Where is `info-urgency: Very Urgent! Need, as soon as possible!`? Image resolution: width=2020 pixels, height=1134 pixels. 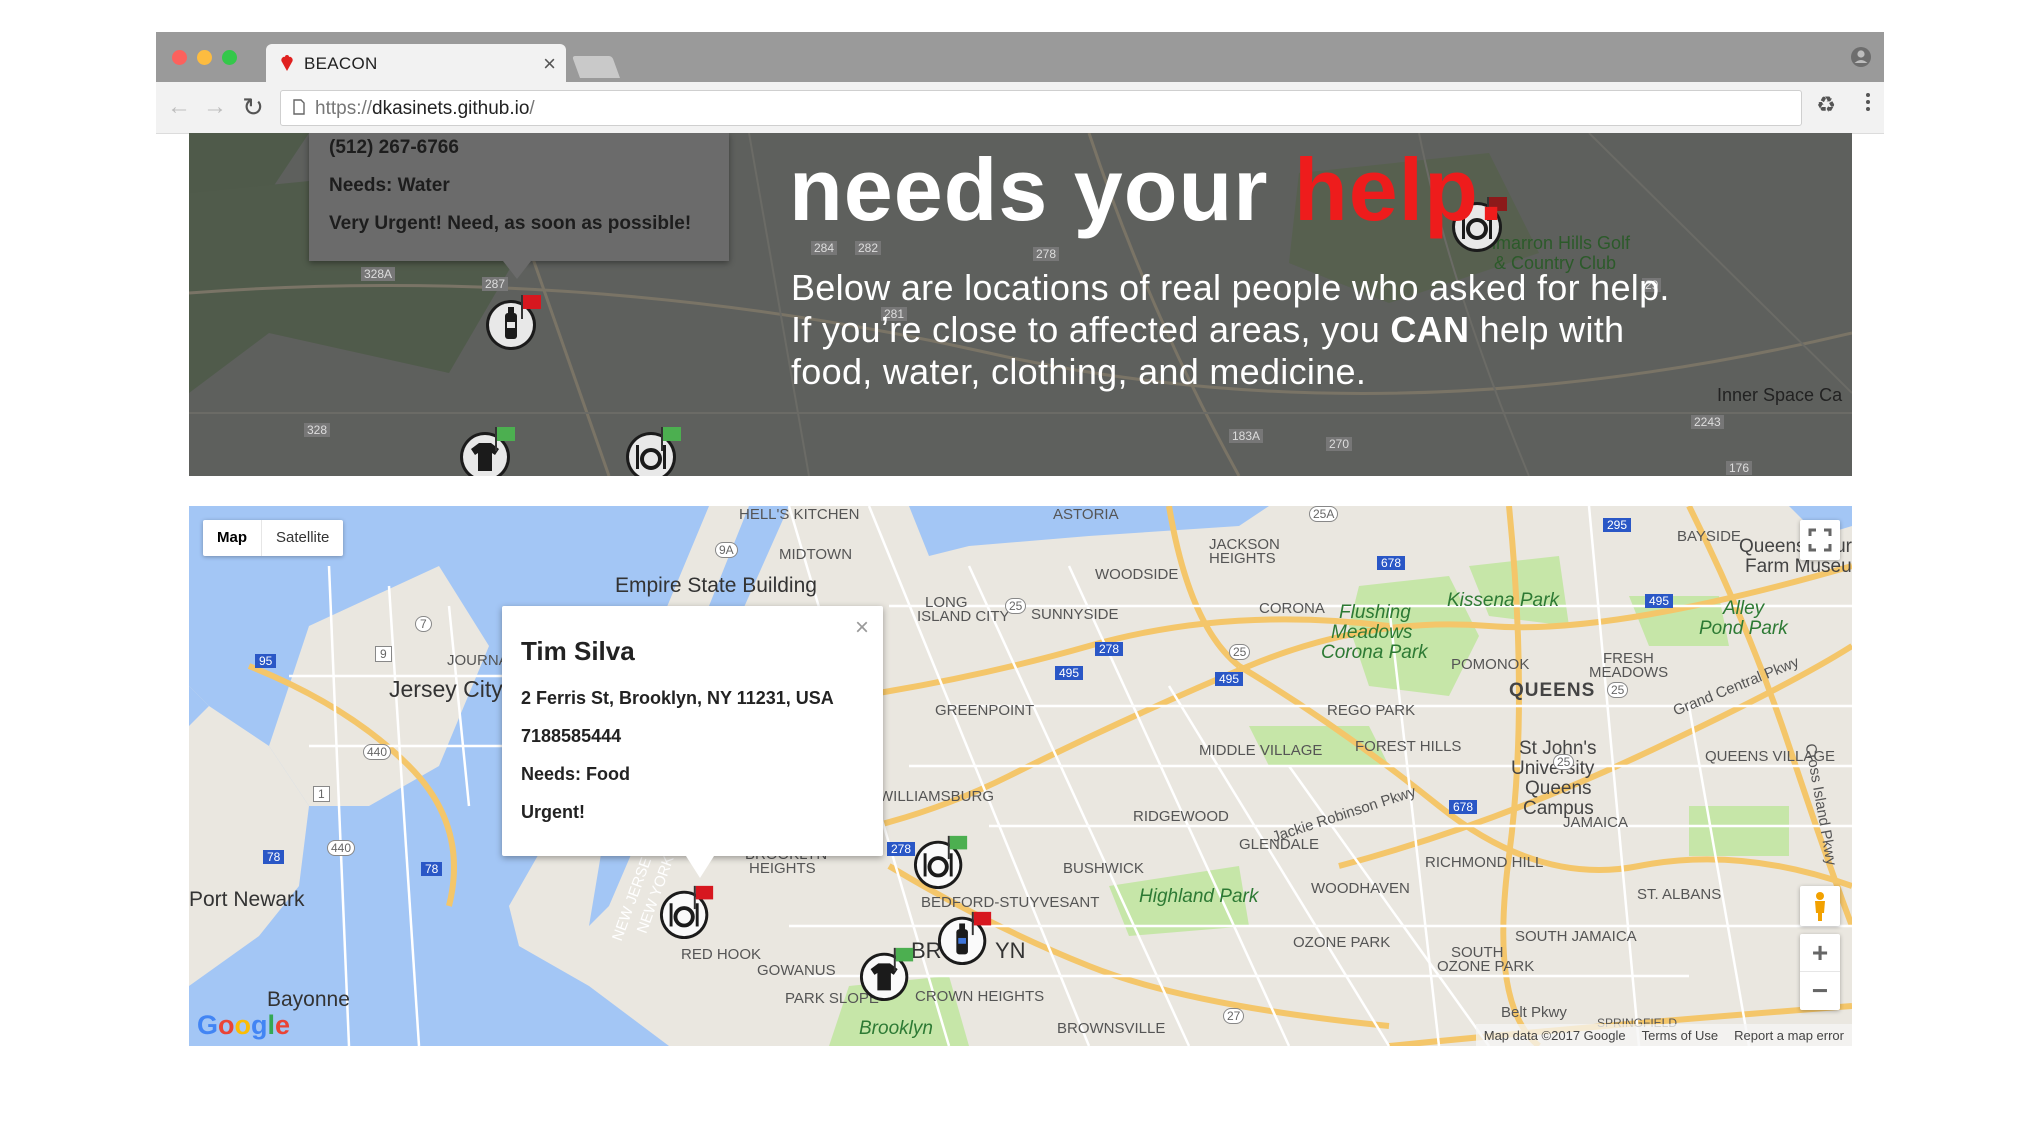 info-urgency: Very Urgent! Need, as soon as possible! is located at coordinates (510, 223).